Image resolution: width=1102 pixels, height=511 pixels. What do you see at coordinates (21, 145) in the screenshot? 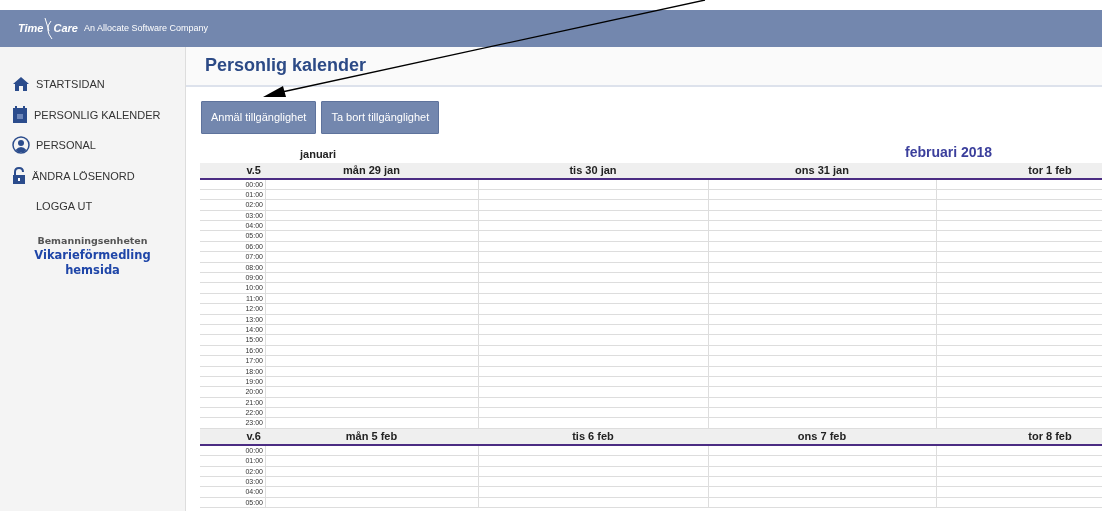
I see `person-icon` at bounding box center [21, 145].